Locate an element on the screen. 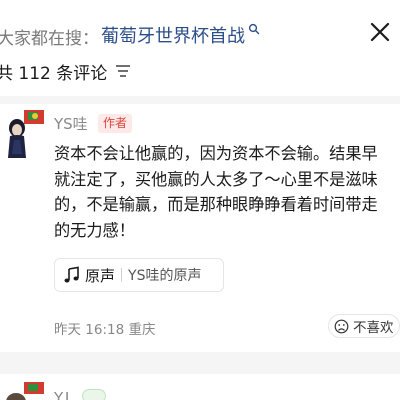  search-hint-bar: 大家都在搜： 葡萄牙世界杯首战 is located at coordinates (200, 29).